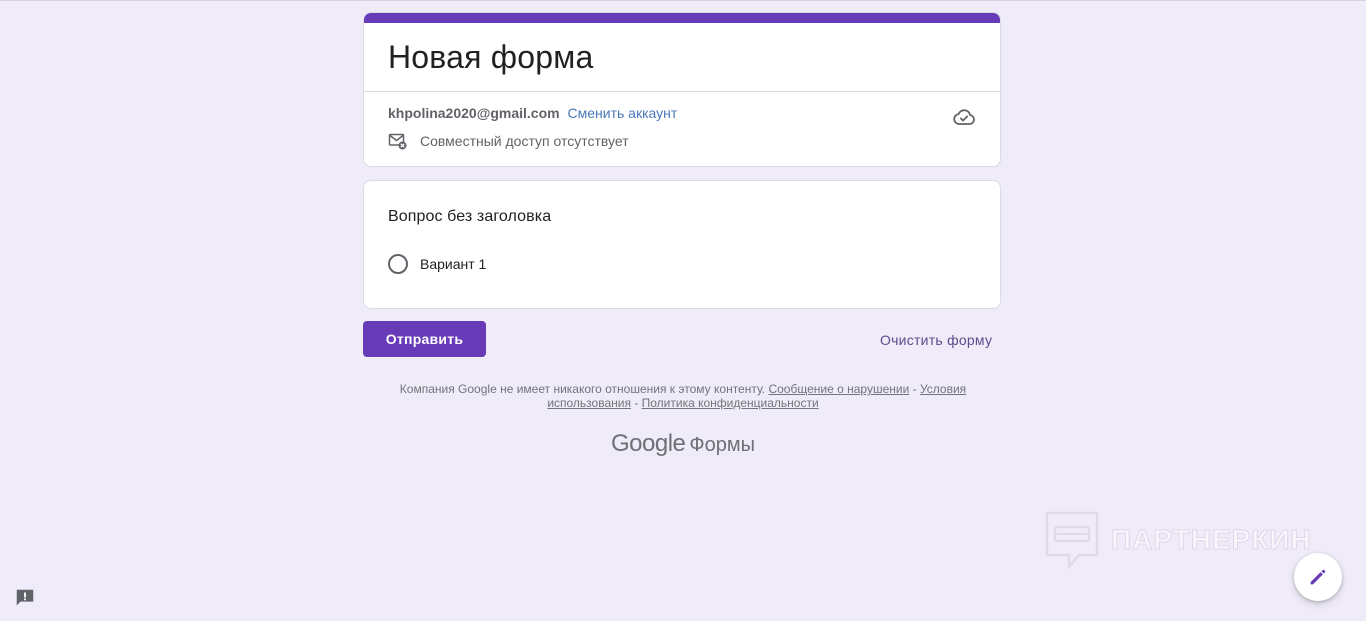 This screenshot has height=621, width=1366. Describe the element at coordinates (474, 113) in the screenshot. I see `account-email: khpolina2020@gmail.com` at that location.